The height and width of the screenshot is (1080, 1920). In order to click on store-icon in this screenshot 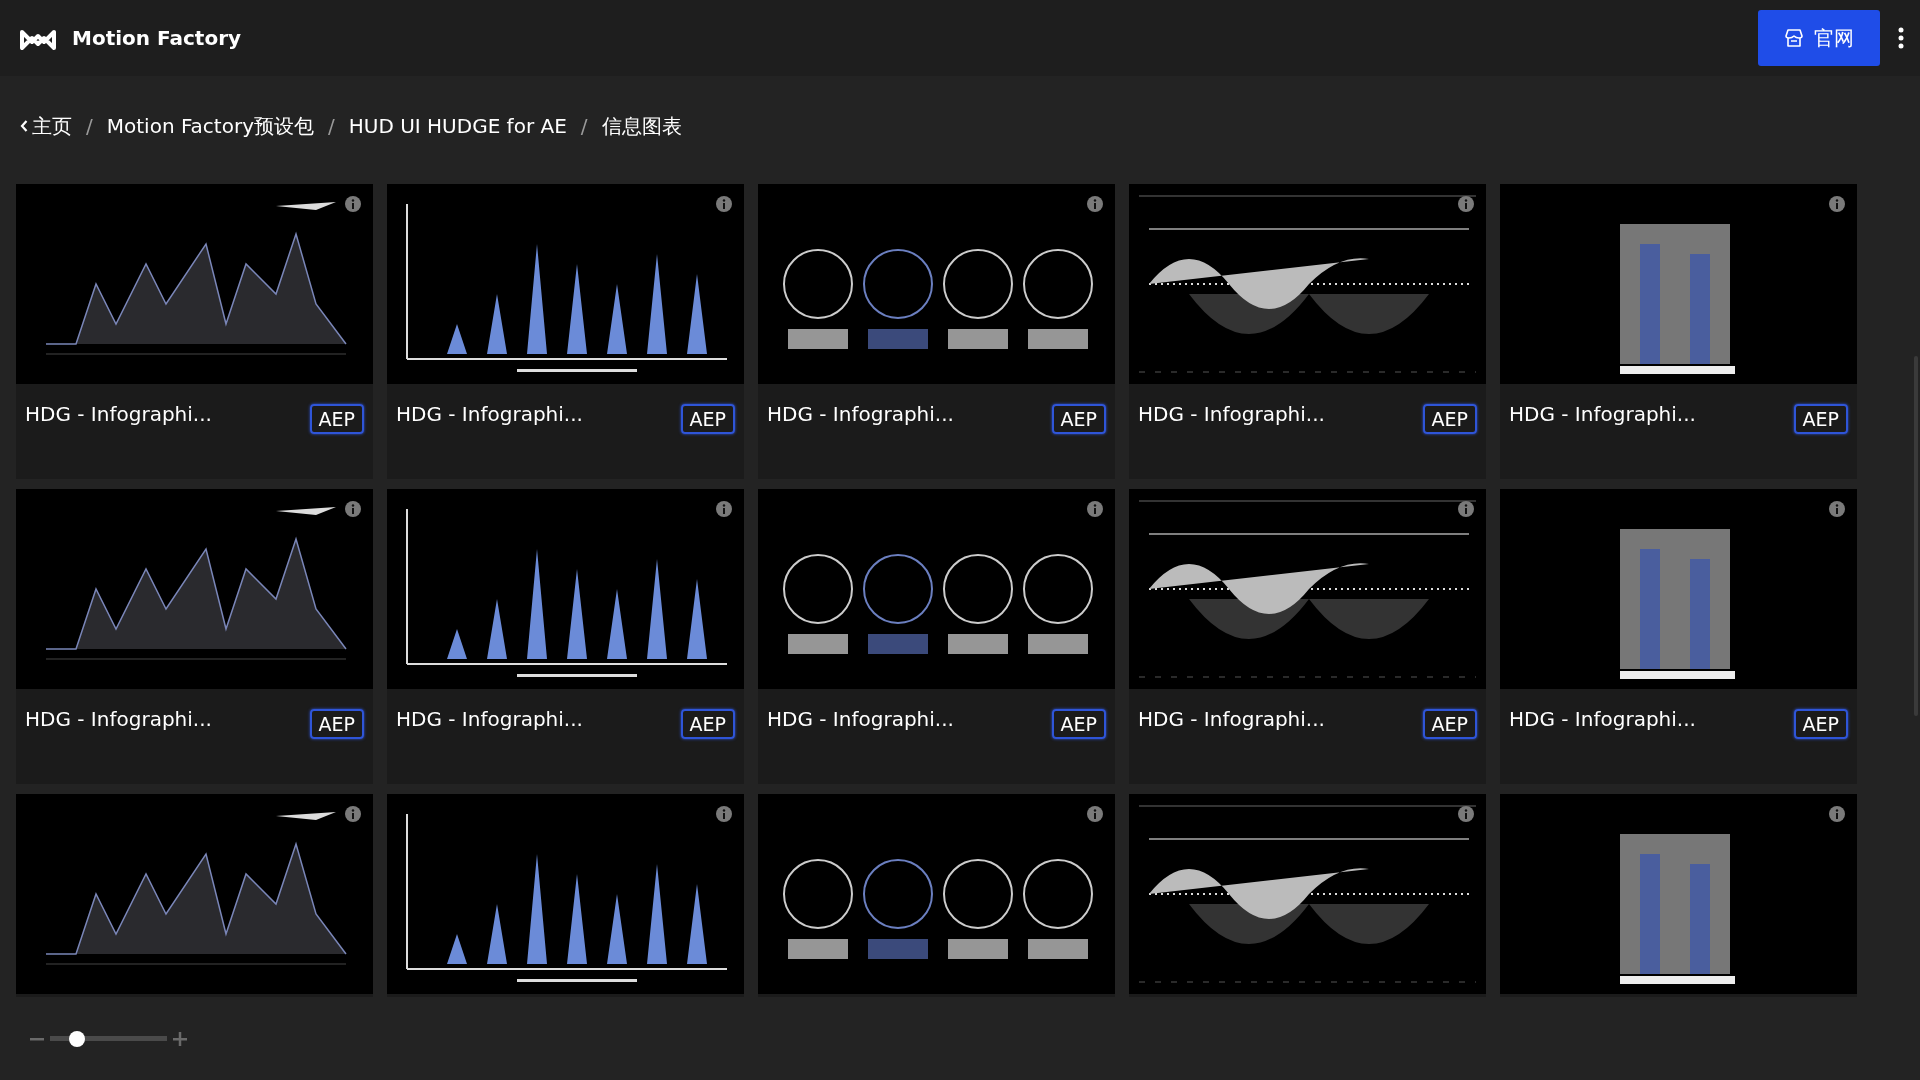, I will do `click(1794, 38)`.